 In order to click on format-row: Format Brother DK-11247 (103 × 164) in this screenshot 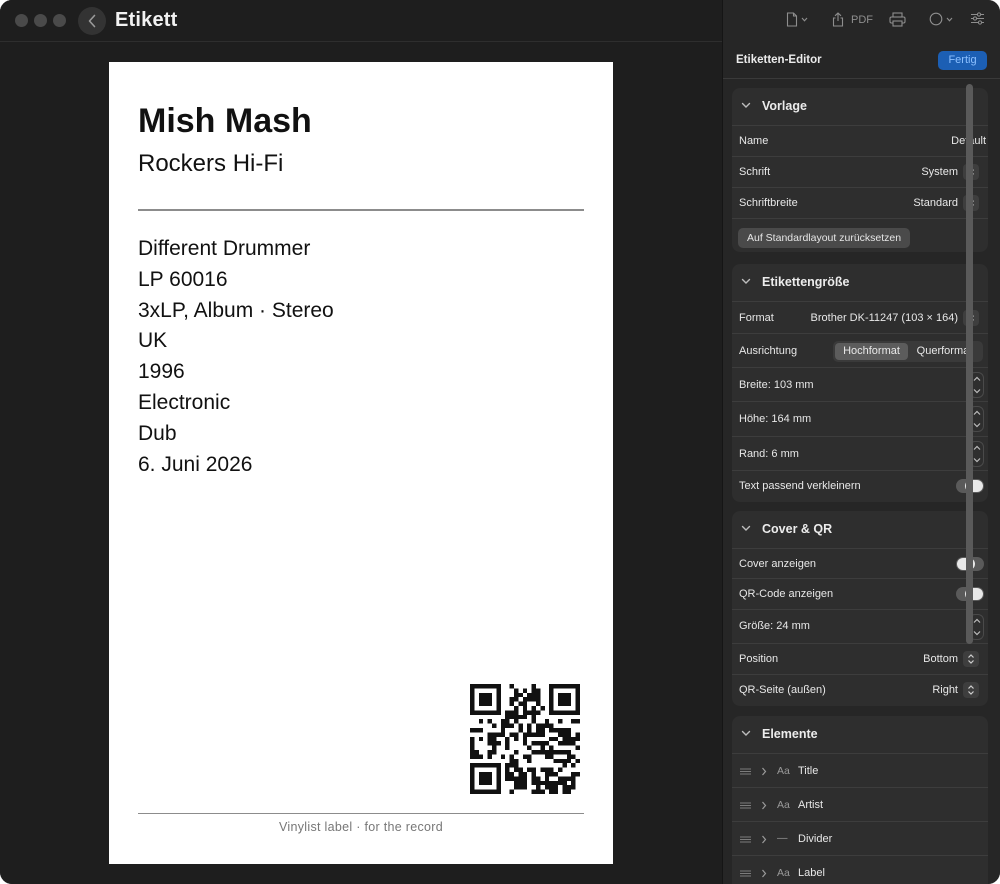, I will do `click(860, 318)`.